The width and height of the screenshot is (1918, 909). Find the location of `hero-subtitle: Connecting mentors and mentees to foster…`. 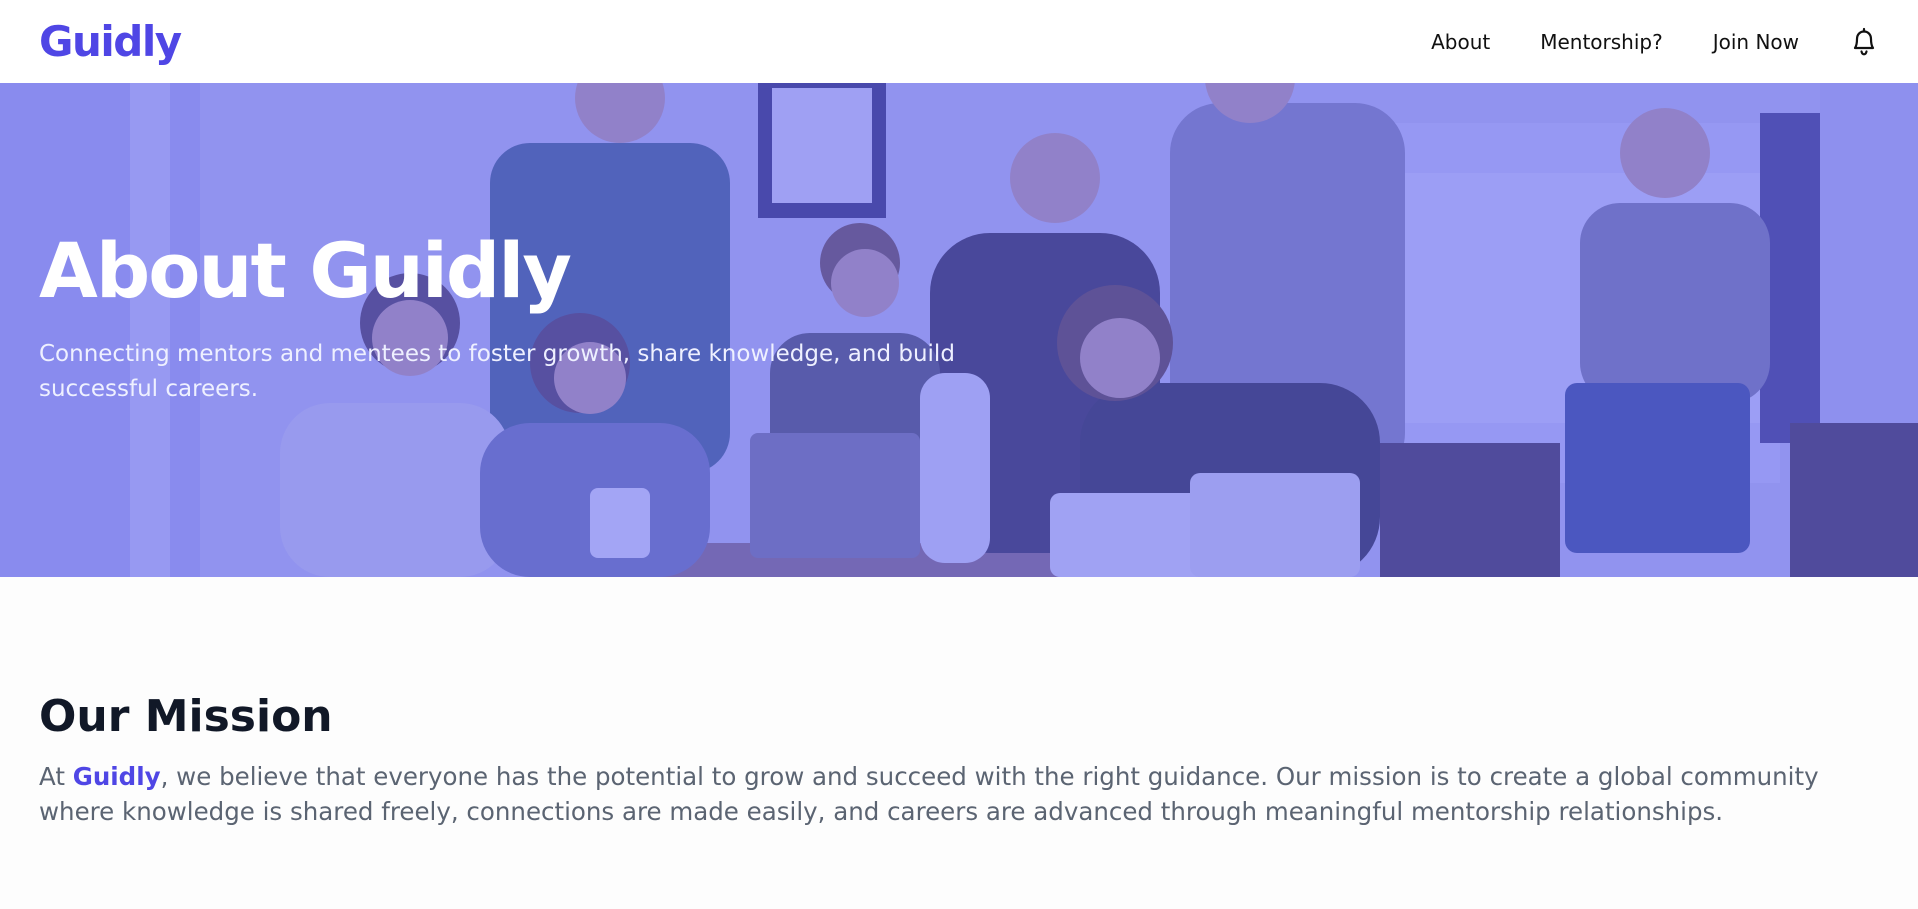

hero-subtitle: Connecting mentors and mentees to foster… is located at coordinates (497, 371).